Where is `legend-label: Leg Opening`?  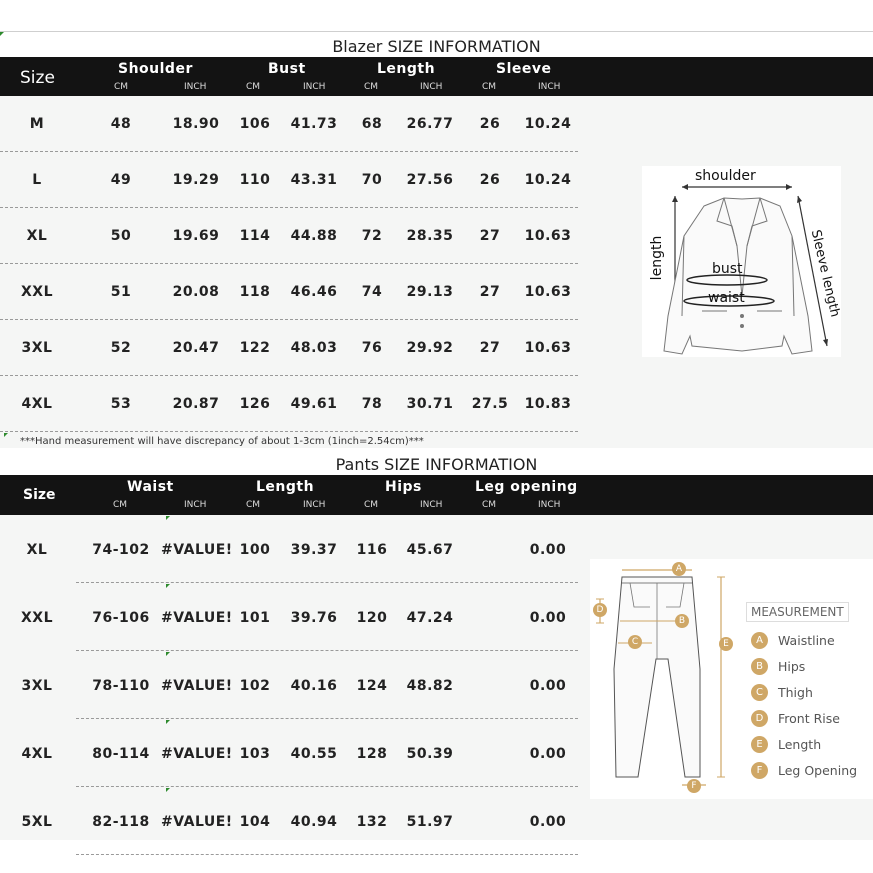
legend-label: Leg Opening is located at coordinates (818, 770).